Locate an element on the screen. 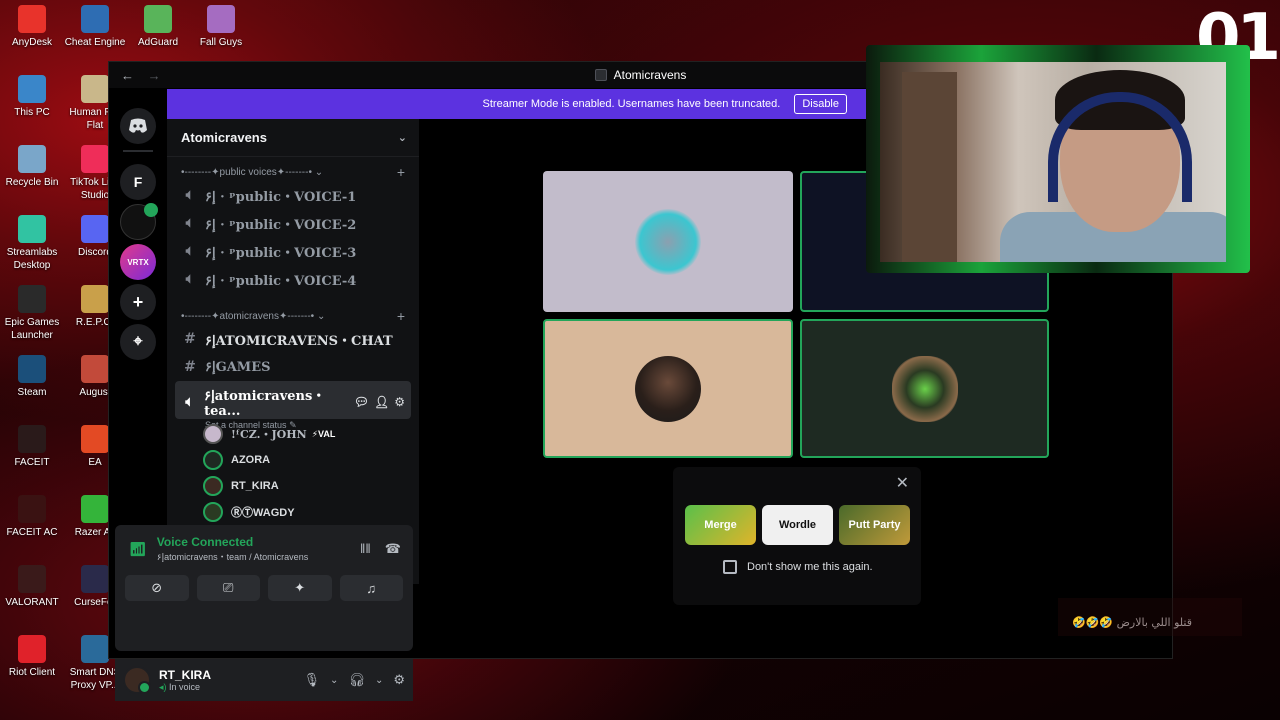  discord-logo-icon is located at coordinates (138, 125).